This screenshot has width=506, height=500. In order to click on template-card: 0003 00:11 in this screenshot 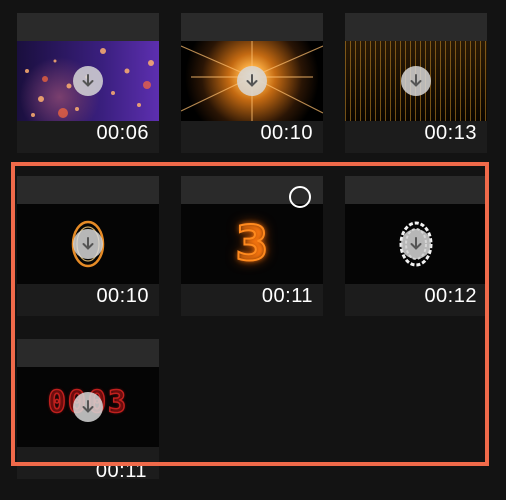, I will do `click(88, 409)`.